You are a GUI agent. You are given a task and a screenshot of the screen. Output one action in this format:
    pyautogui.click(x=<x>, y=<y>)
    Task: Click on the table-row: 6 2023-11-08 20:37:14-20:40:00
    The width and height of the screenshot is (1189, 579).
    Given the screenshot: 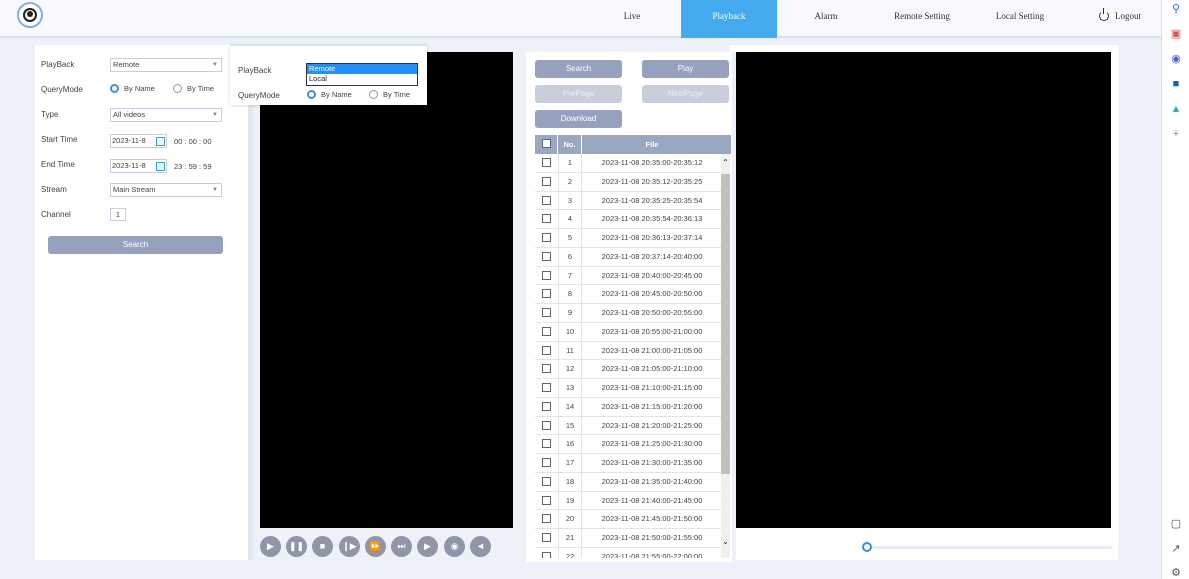 What is the action you would take?
    pyautogui.click(x=628, y=257)
    